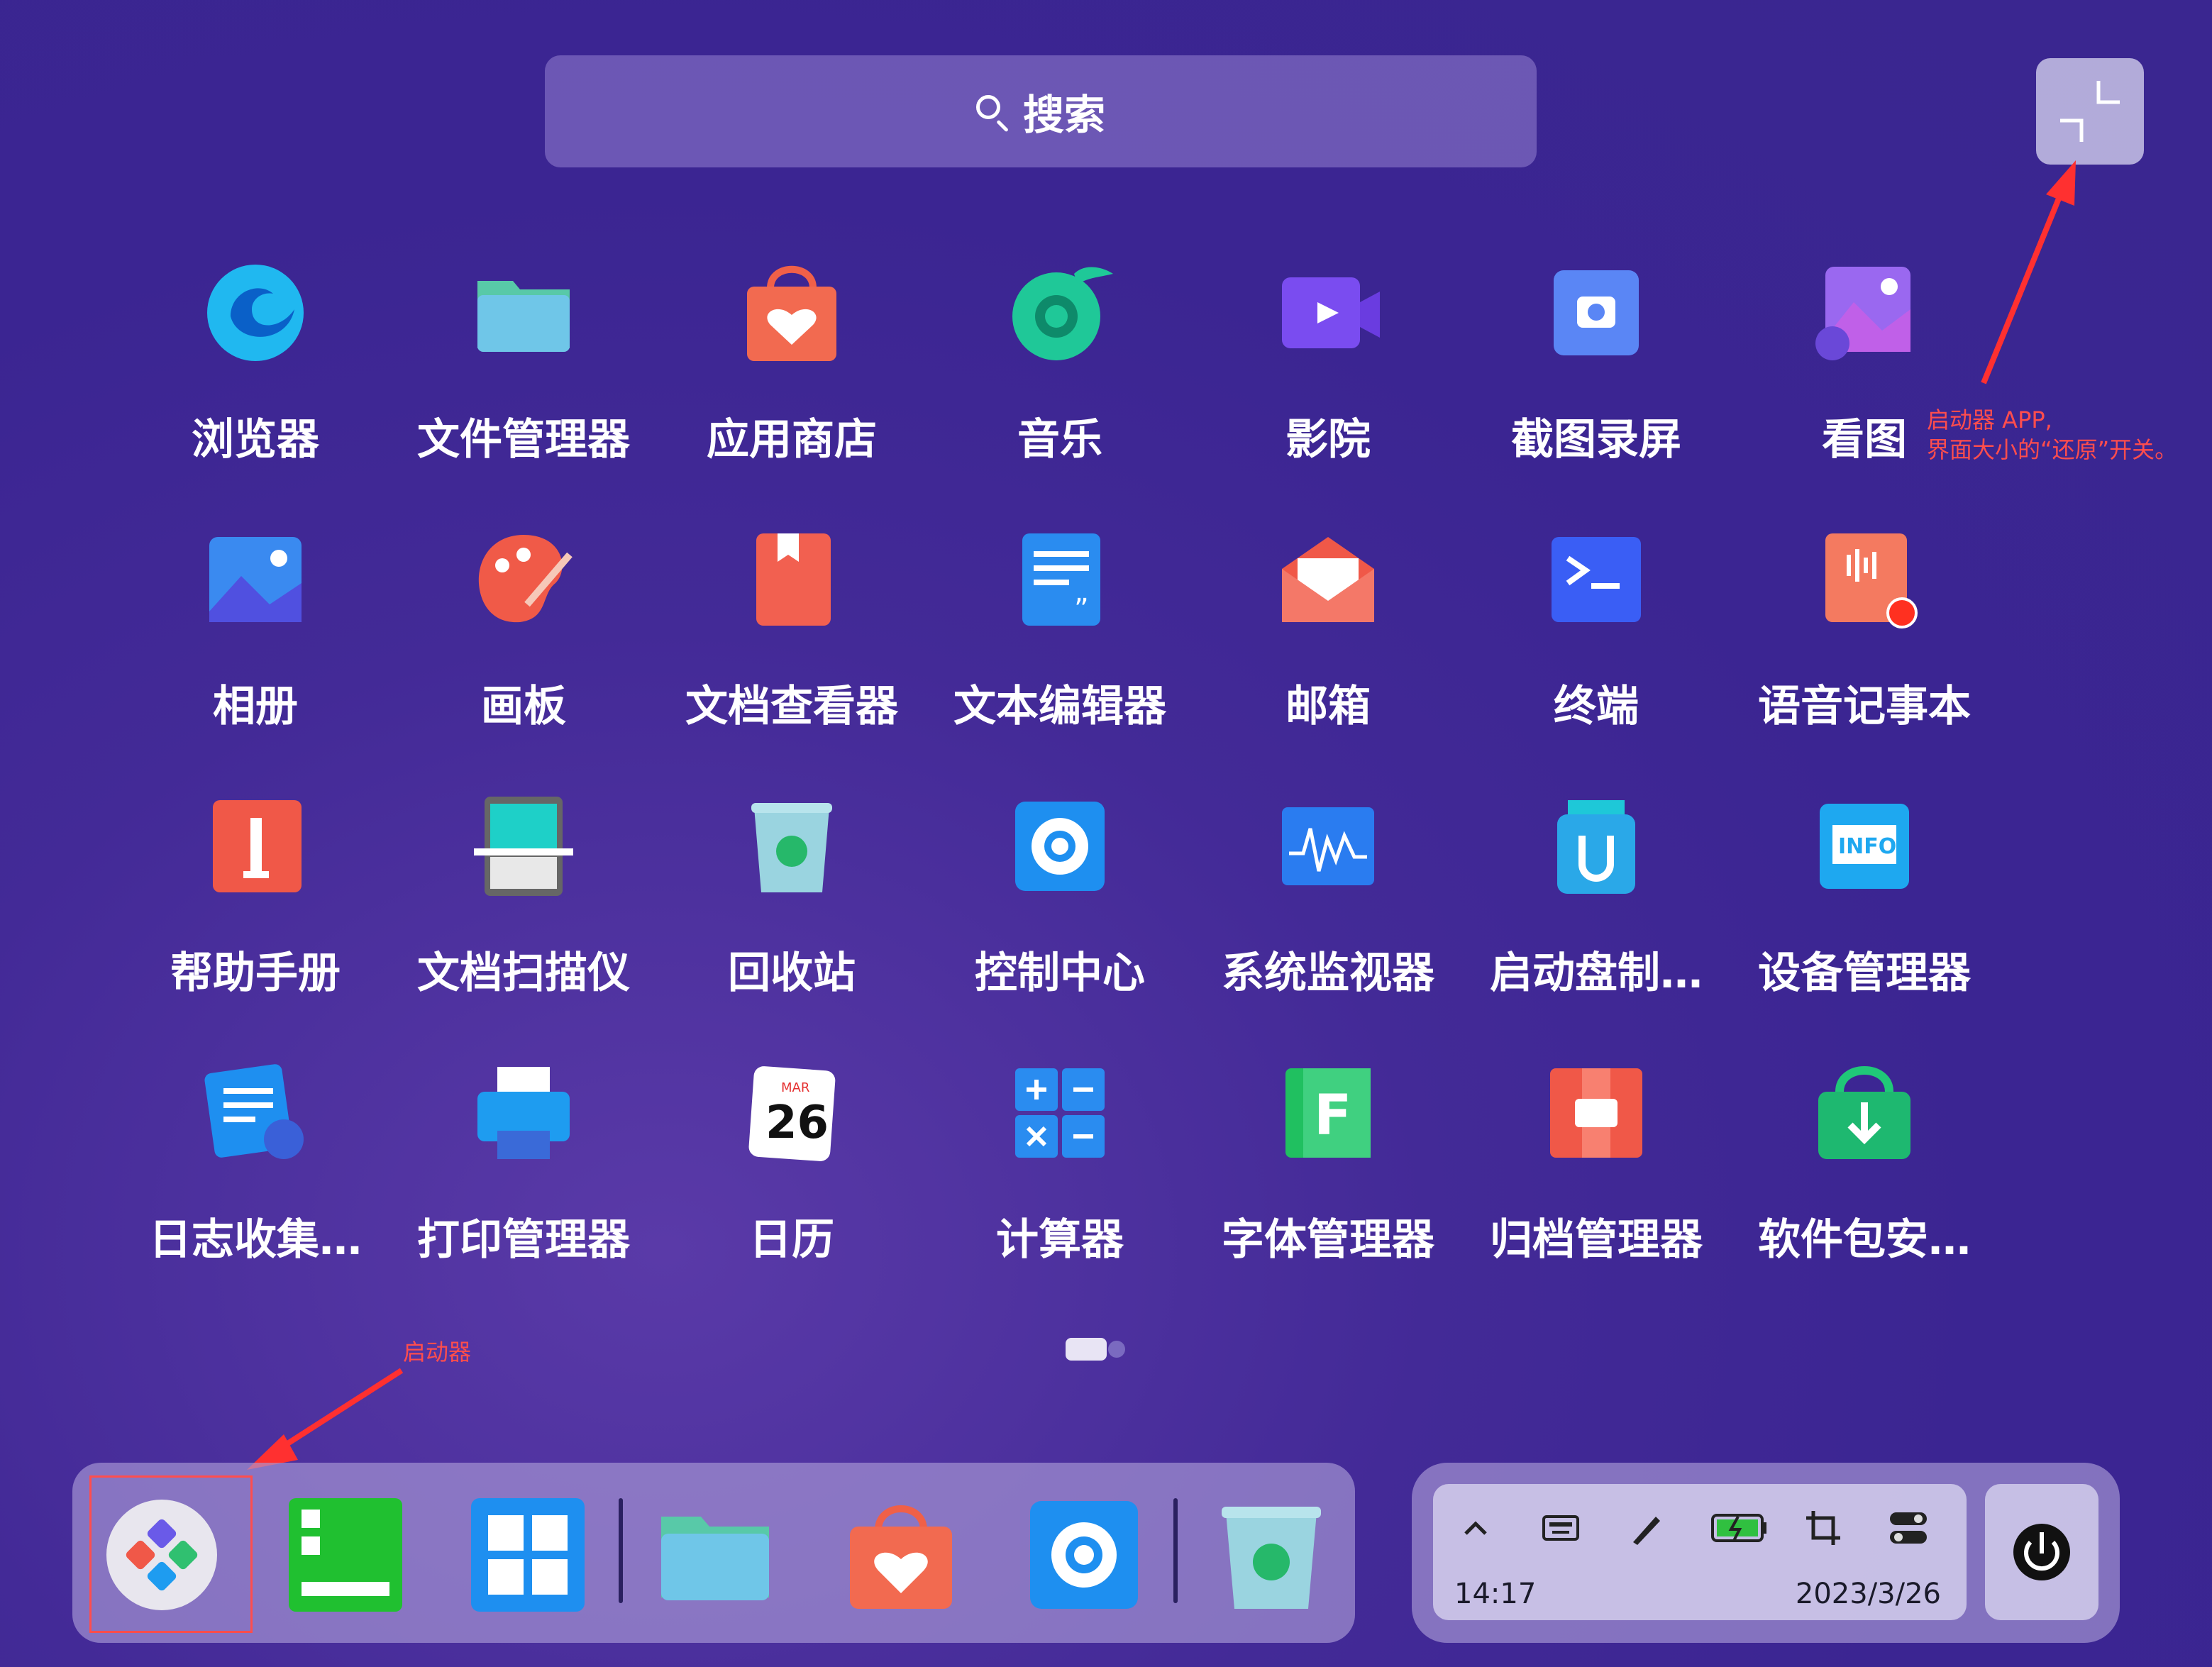 This screenshot has height=1667, width=2212. I want to click on toggle-settings-icon, so click(1908, 1528).